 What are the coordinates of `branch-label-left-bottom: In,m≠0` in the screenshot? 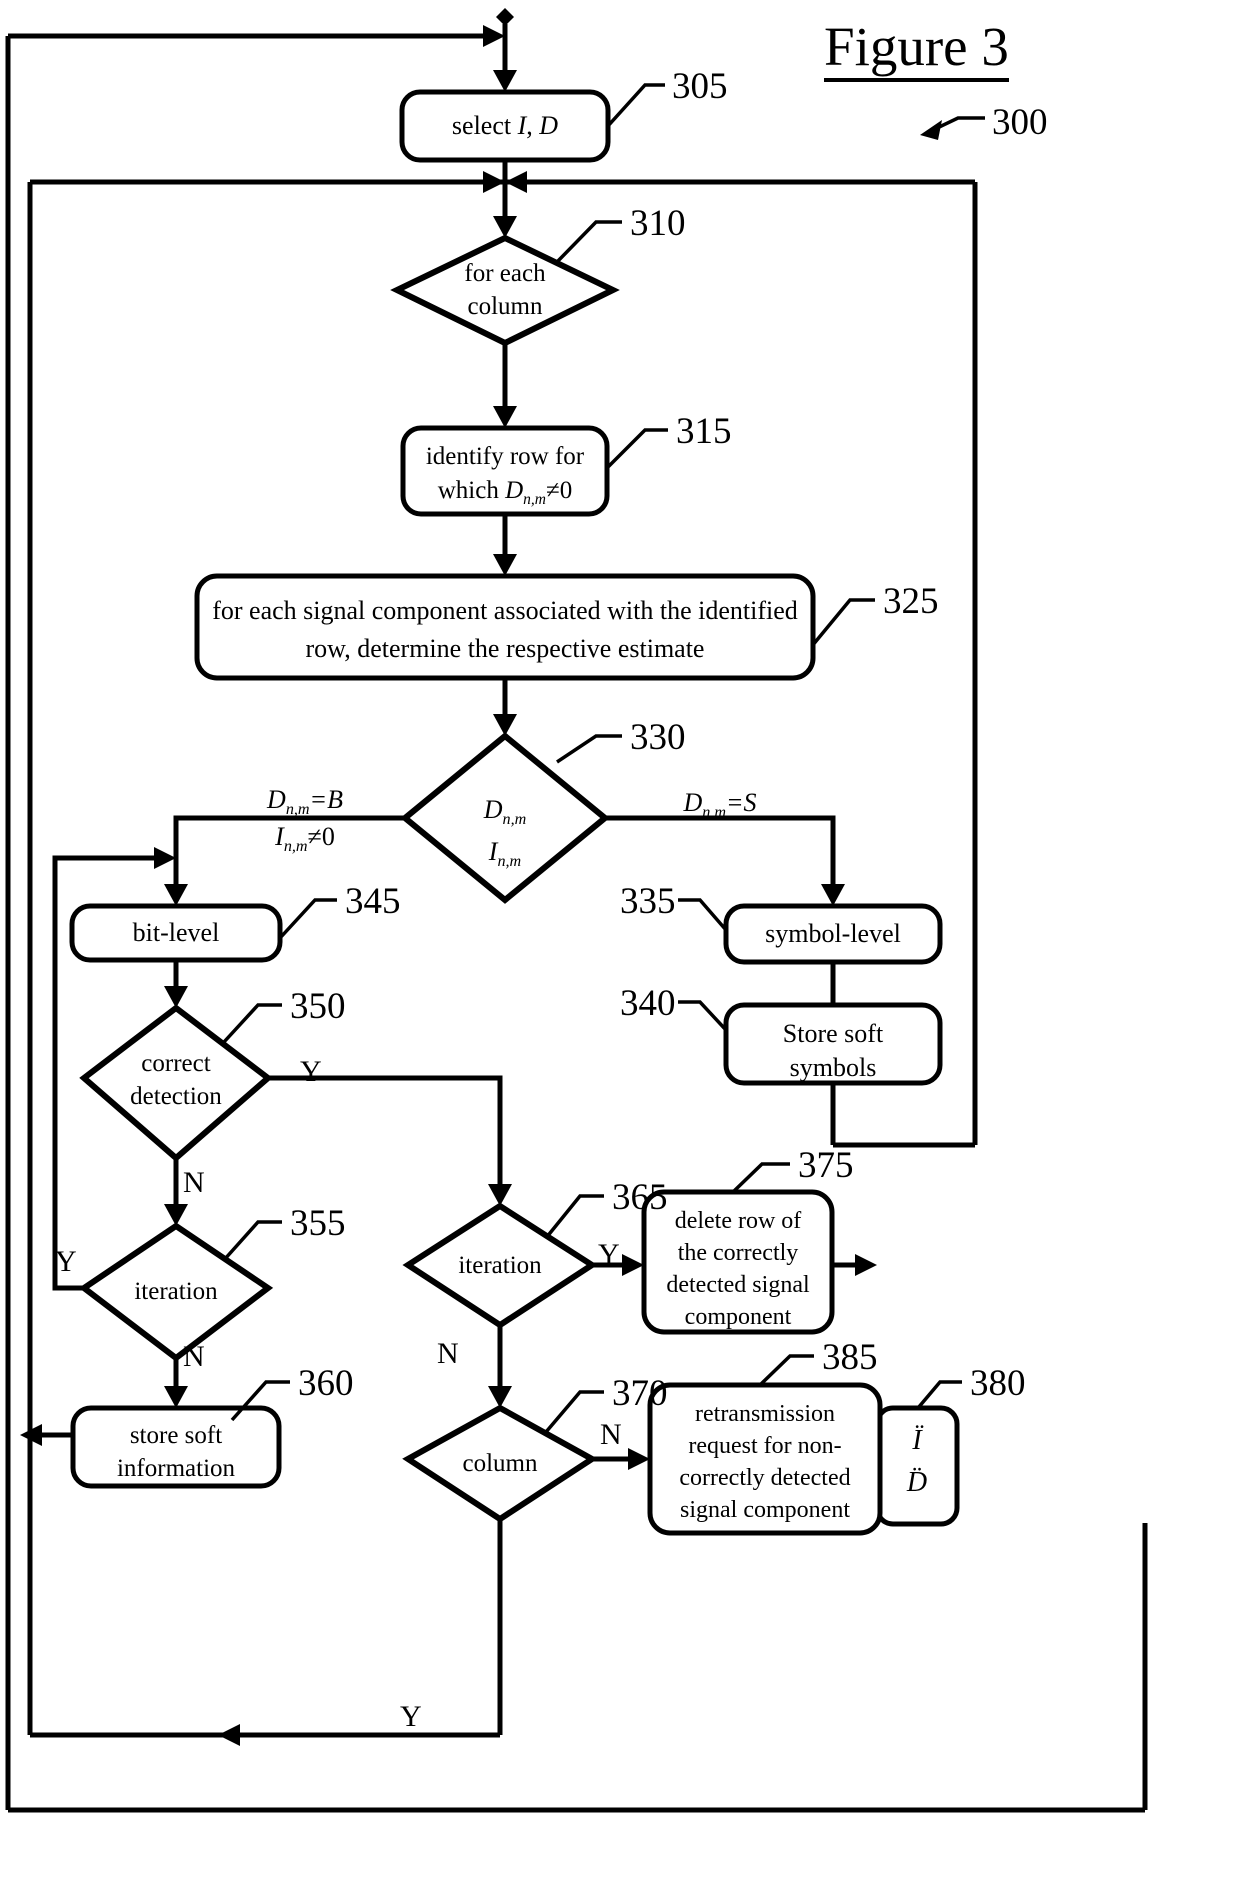 It's located at (305, 839).